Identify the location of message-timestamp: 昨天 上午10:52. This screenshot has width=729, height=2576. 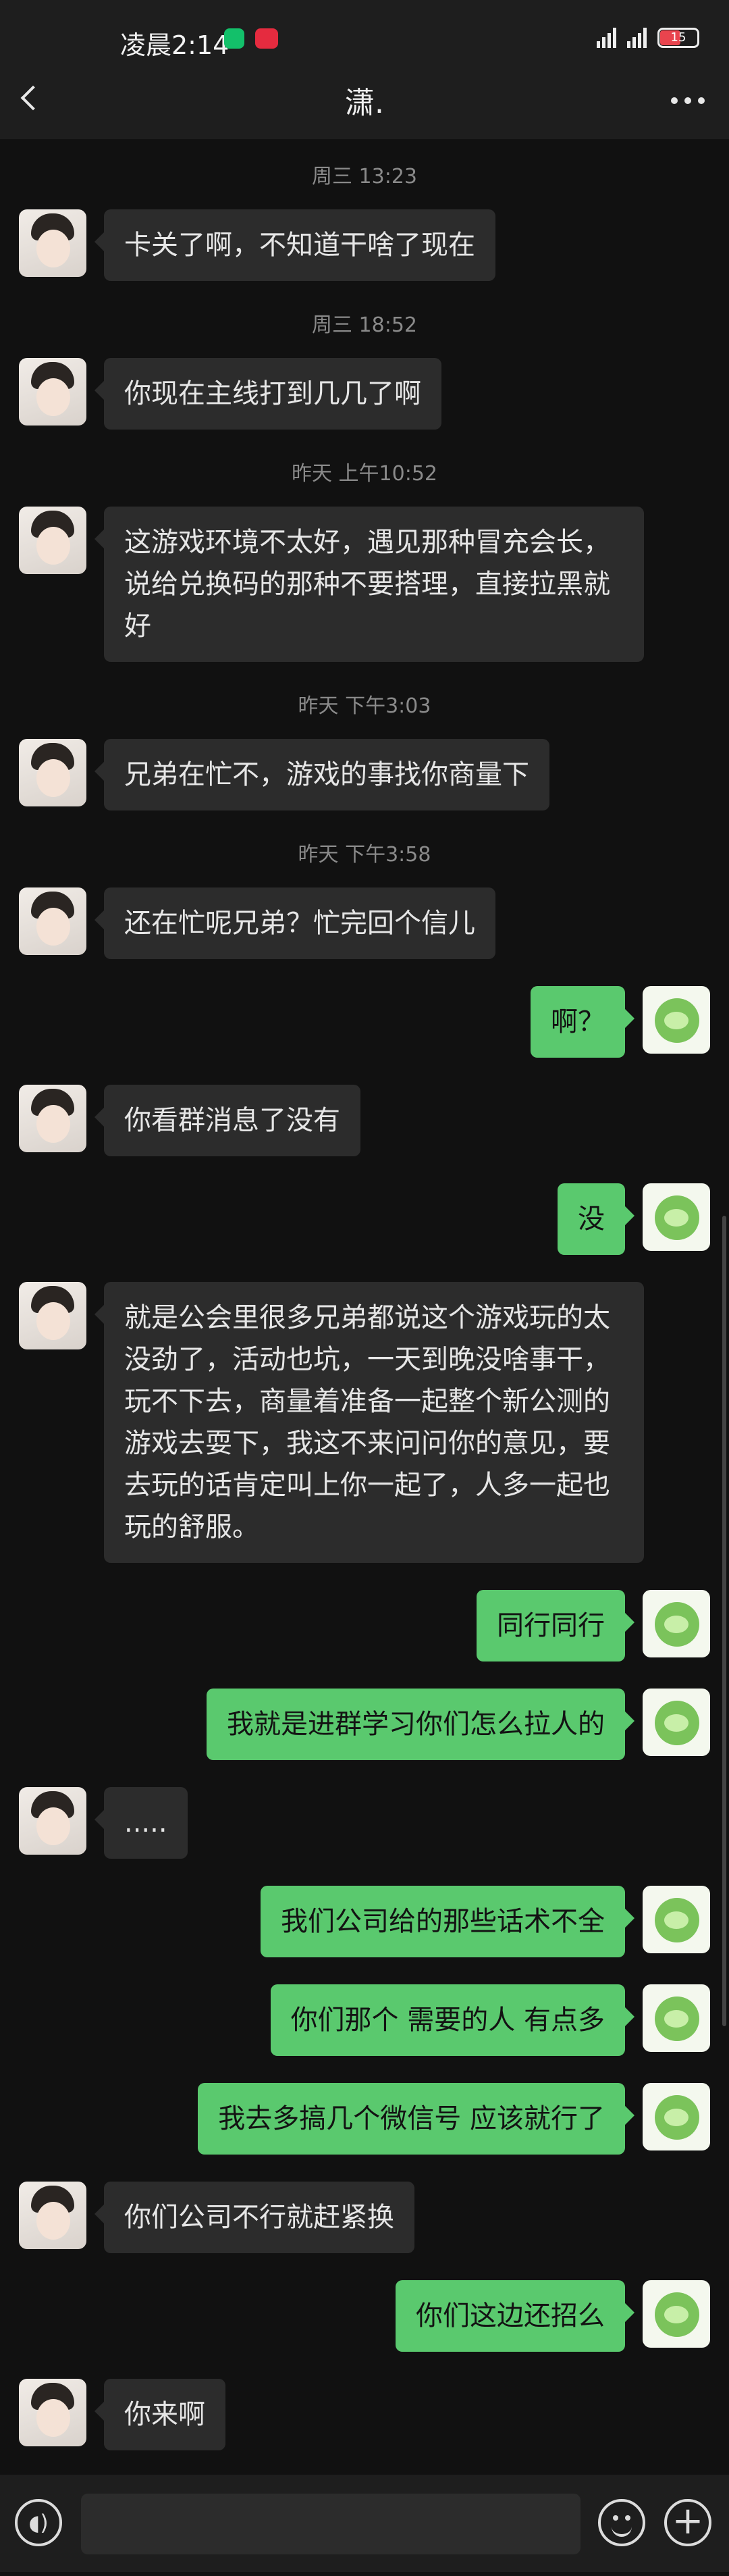
(364, 474).